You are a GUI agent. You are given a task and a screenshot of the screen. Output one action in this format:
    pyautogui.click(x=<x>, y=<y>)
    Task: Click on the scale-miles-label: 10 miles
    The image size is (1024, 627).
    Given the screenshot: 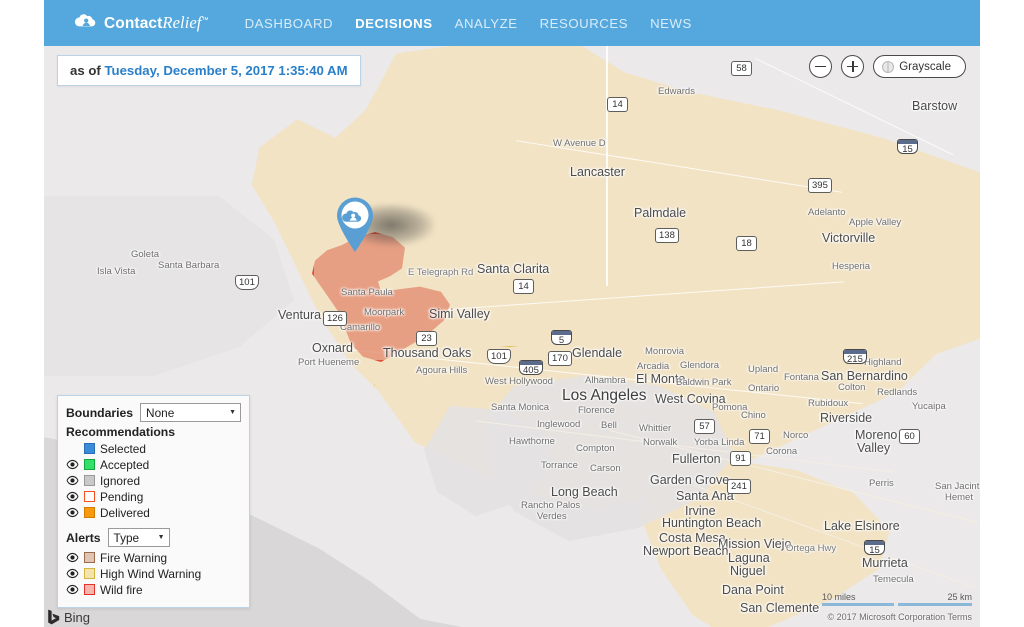 What is the action you would take?
    pyautogui.click(x=839, y=597)
    